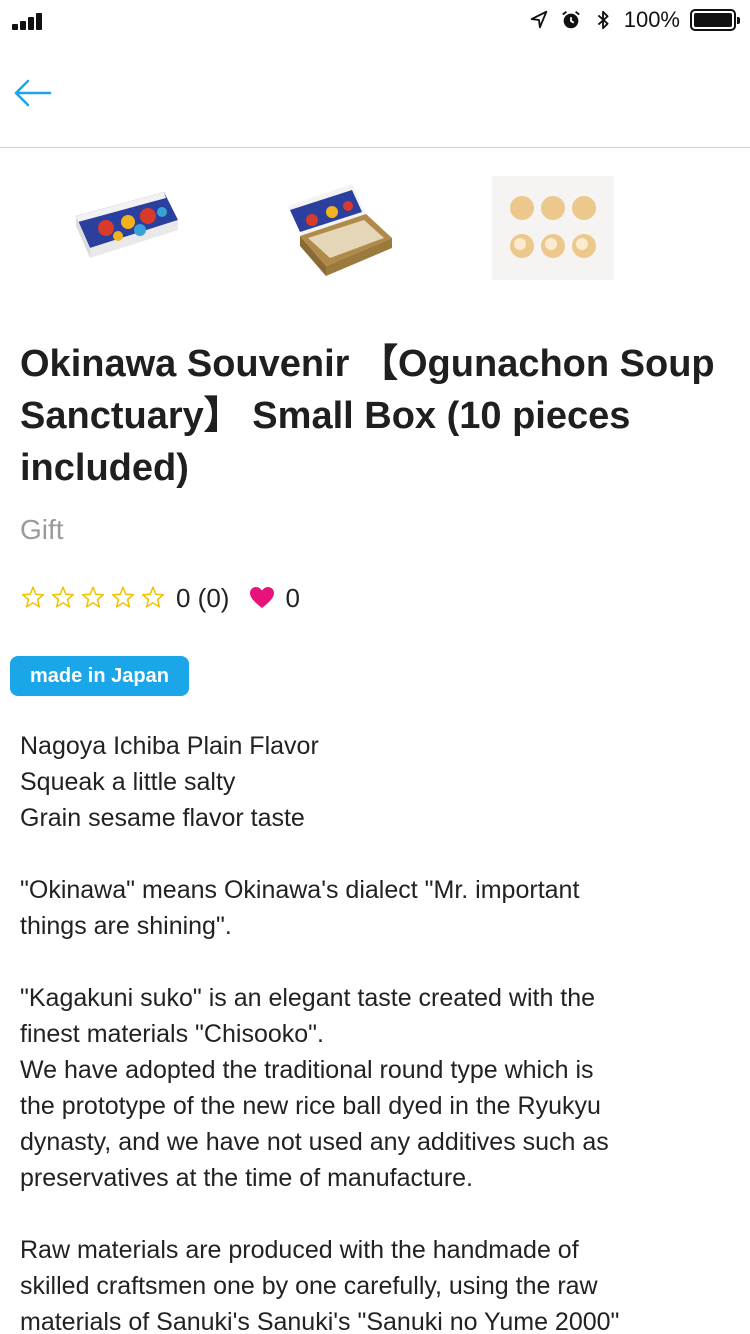 This screenshot has height=1334, width=750. Describe the element at coordinates (127, 228) in the screenshot. I see `product-image-box-closed` at that location.